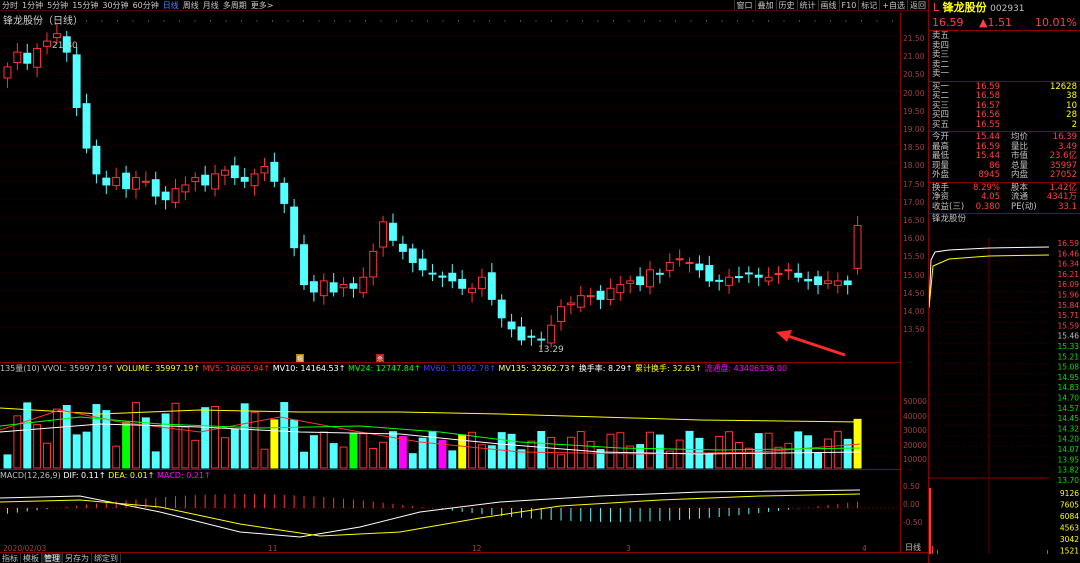  I want to click on tool-button-3: 统计, so click(807, 5).